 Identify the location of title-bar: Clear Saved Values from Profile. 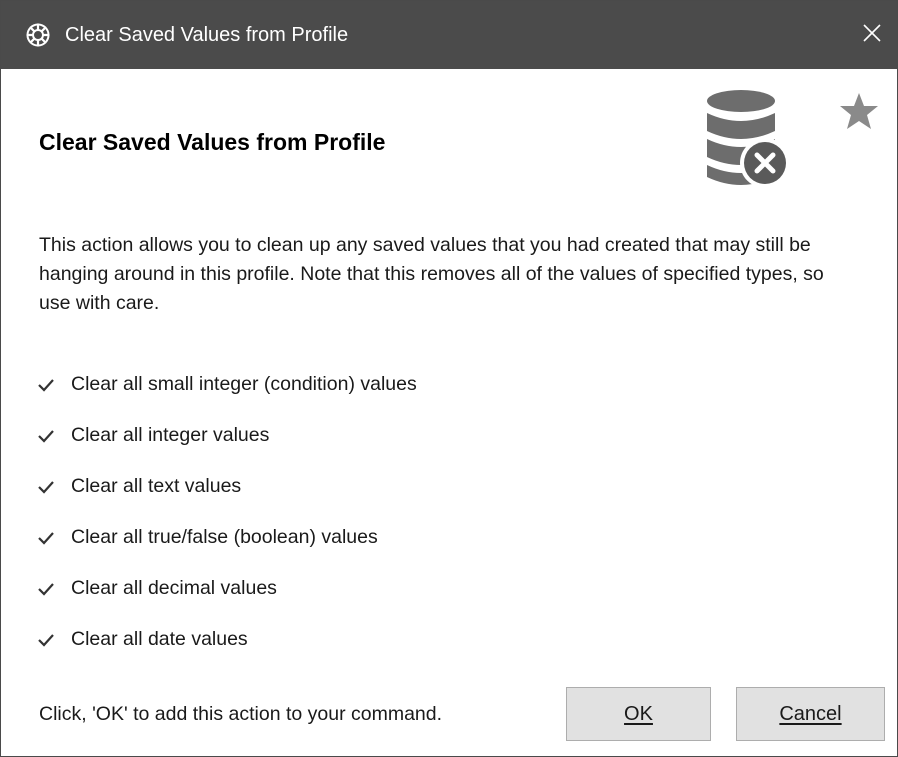
(449, 35).